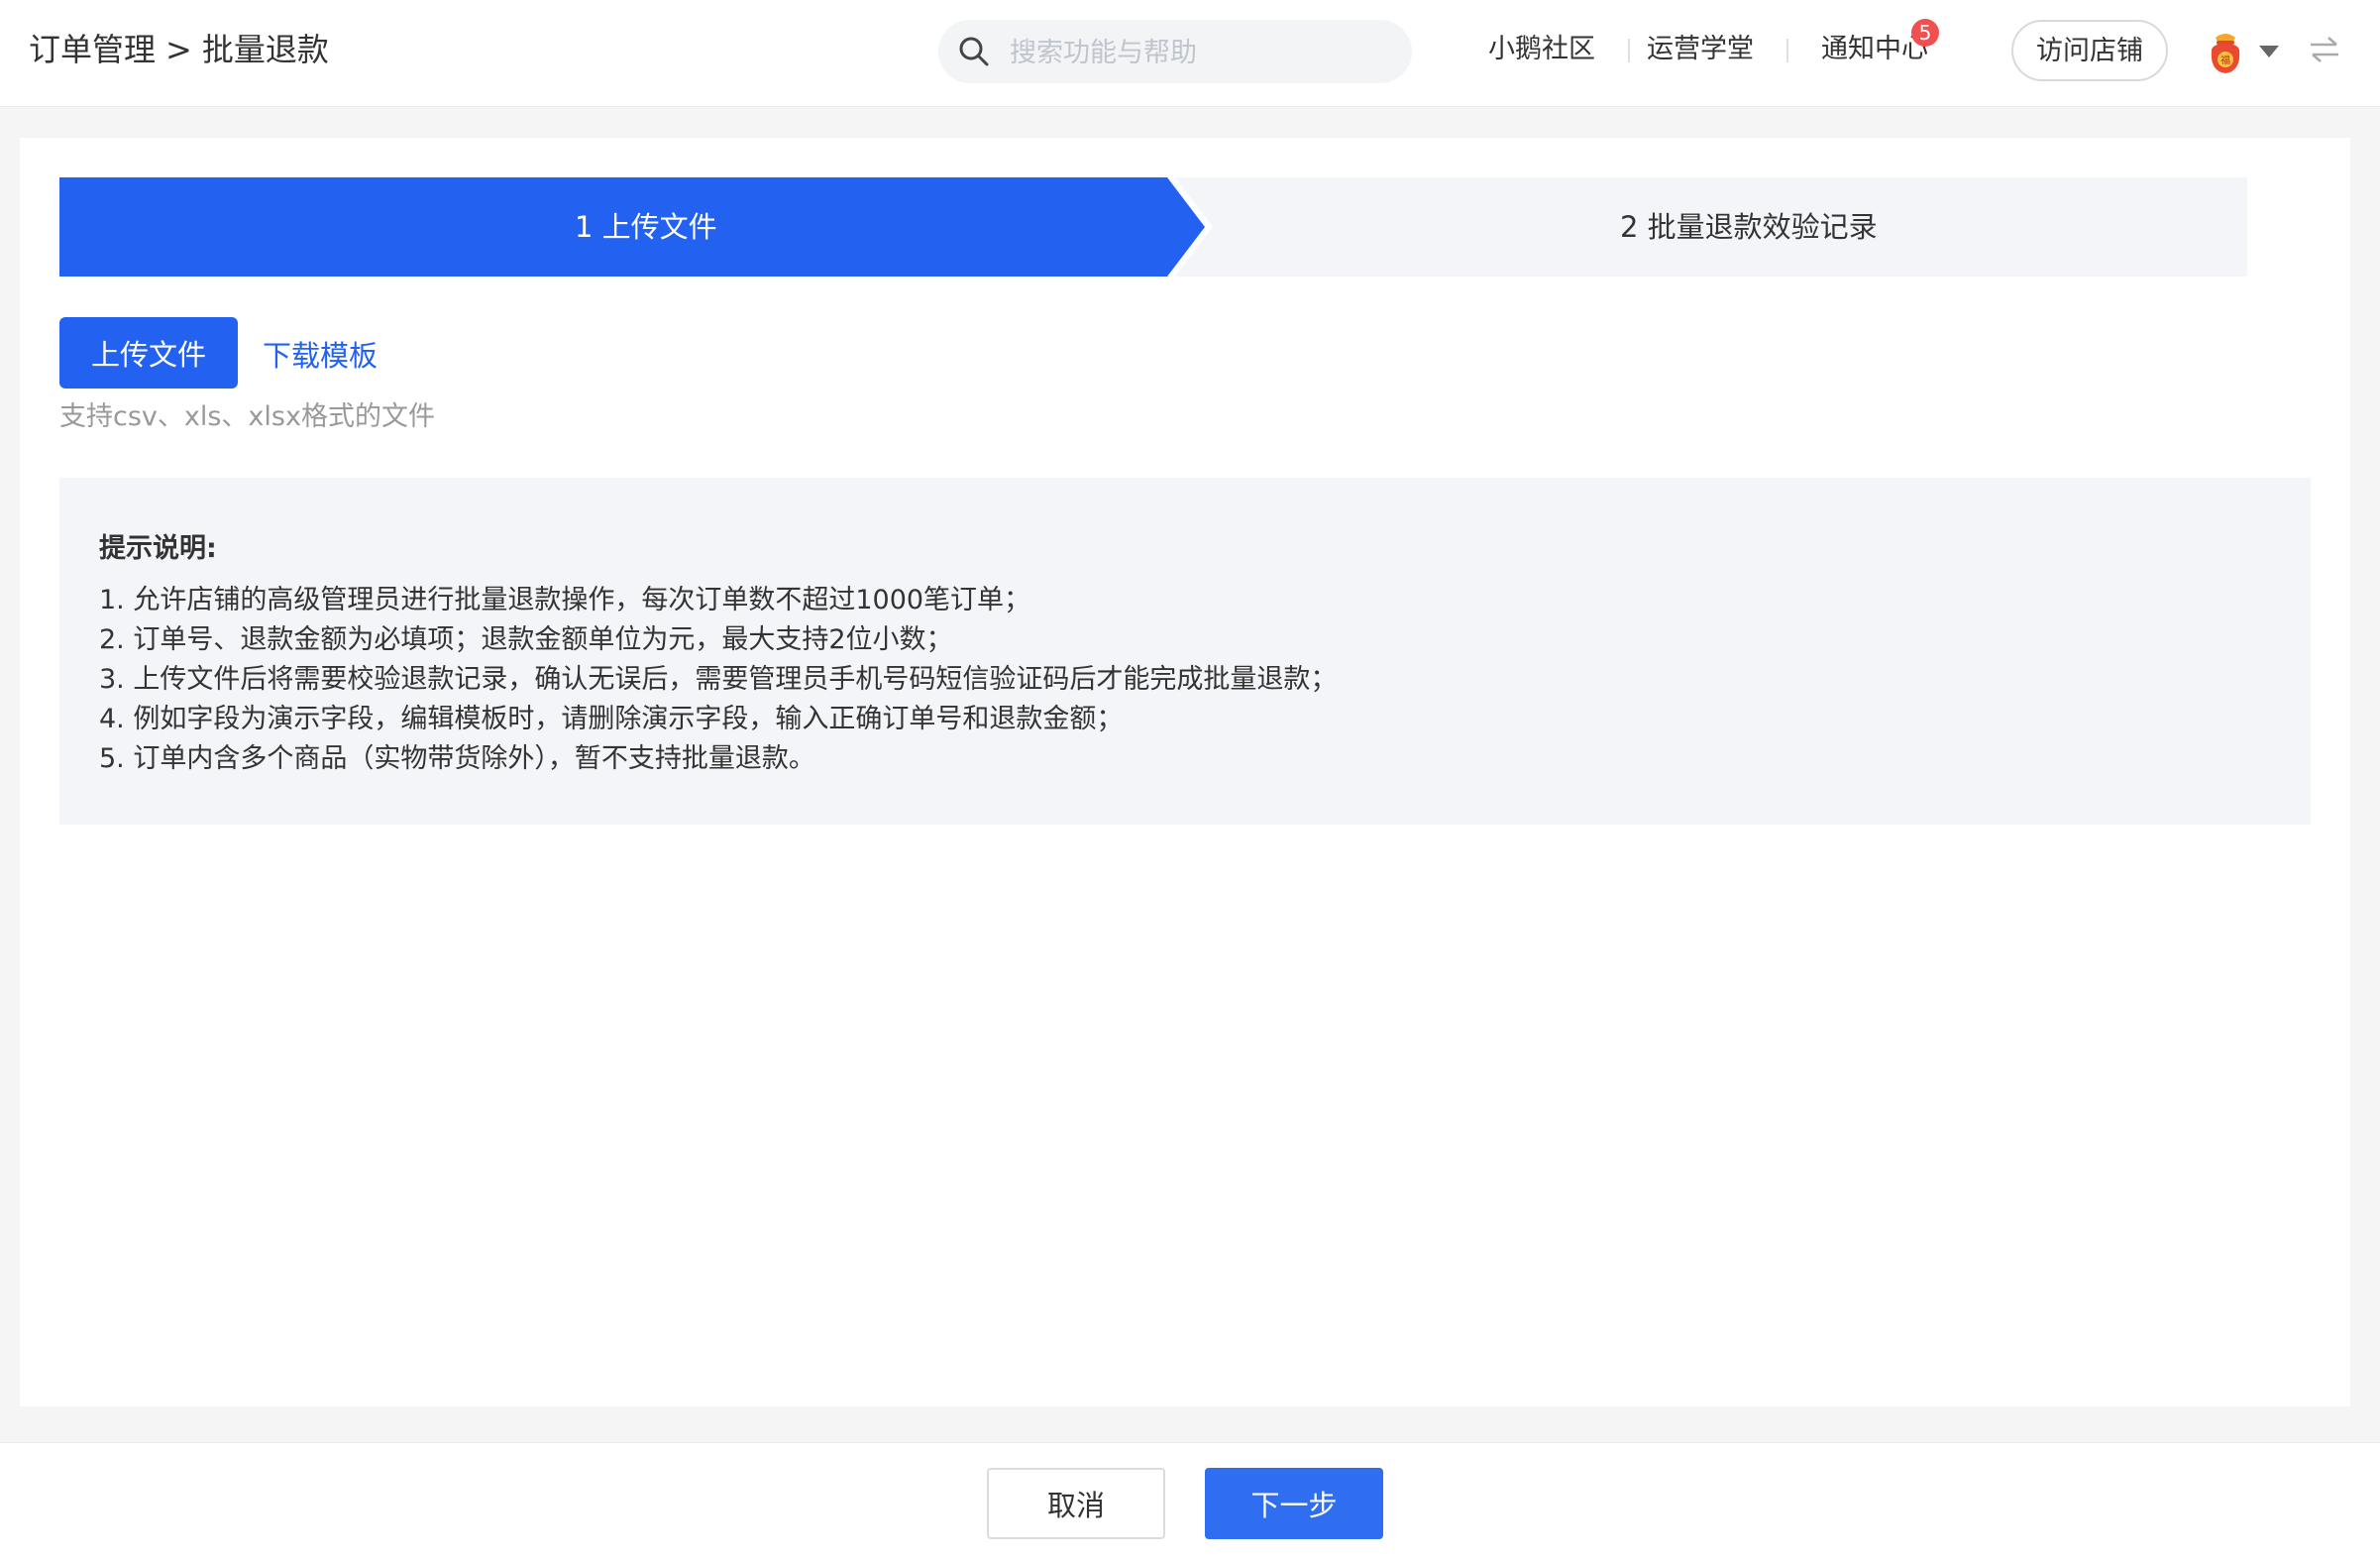  Describe the element at coordinates (1190, 1500) in the screenshot. I see `action-bar: 取消 下一步` at that location.